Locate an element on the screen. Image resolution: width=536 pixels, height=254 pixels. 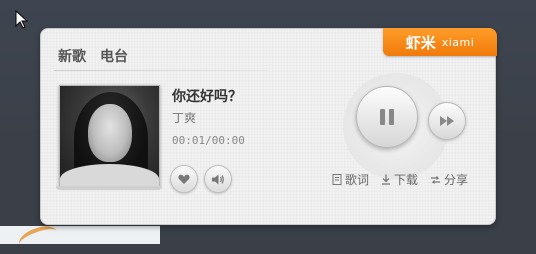
playback-time: 00:01/00:00 is located at coordinates (208, 140).